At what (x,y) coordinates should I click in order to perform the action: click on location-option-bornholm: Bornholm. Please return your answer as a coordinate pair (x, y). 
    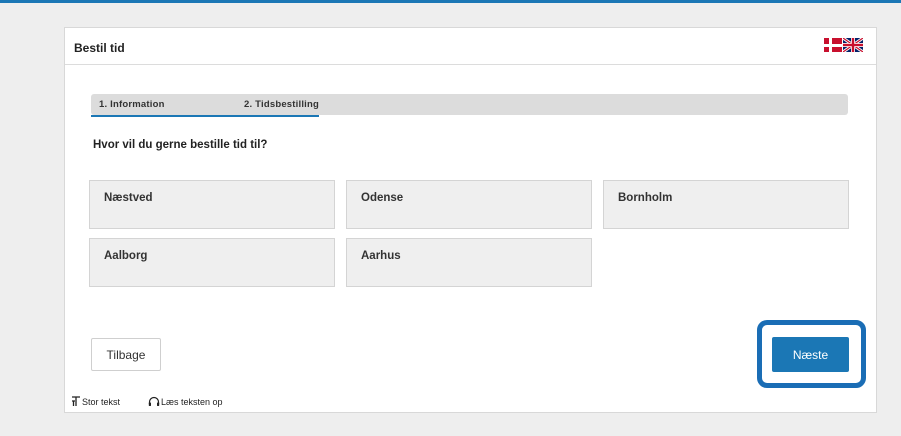
    Looking at the image, I should click on (726, 204).